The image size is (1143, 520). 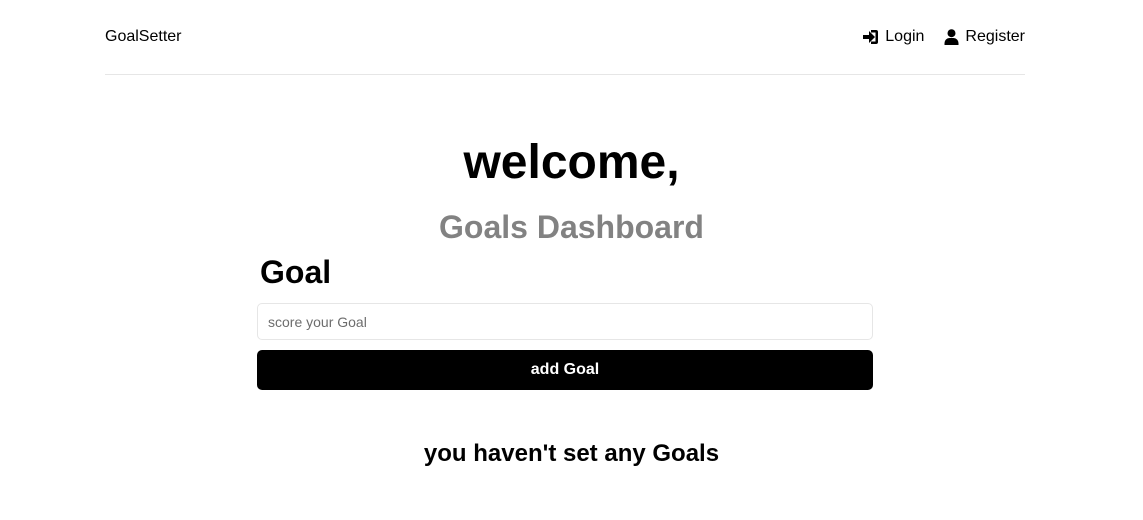 I want to click on empty-goals-message: you haven't set any Goals, so click(x=571, y=453).